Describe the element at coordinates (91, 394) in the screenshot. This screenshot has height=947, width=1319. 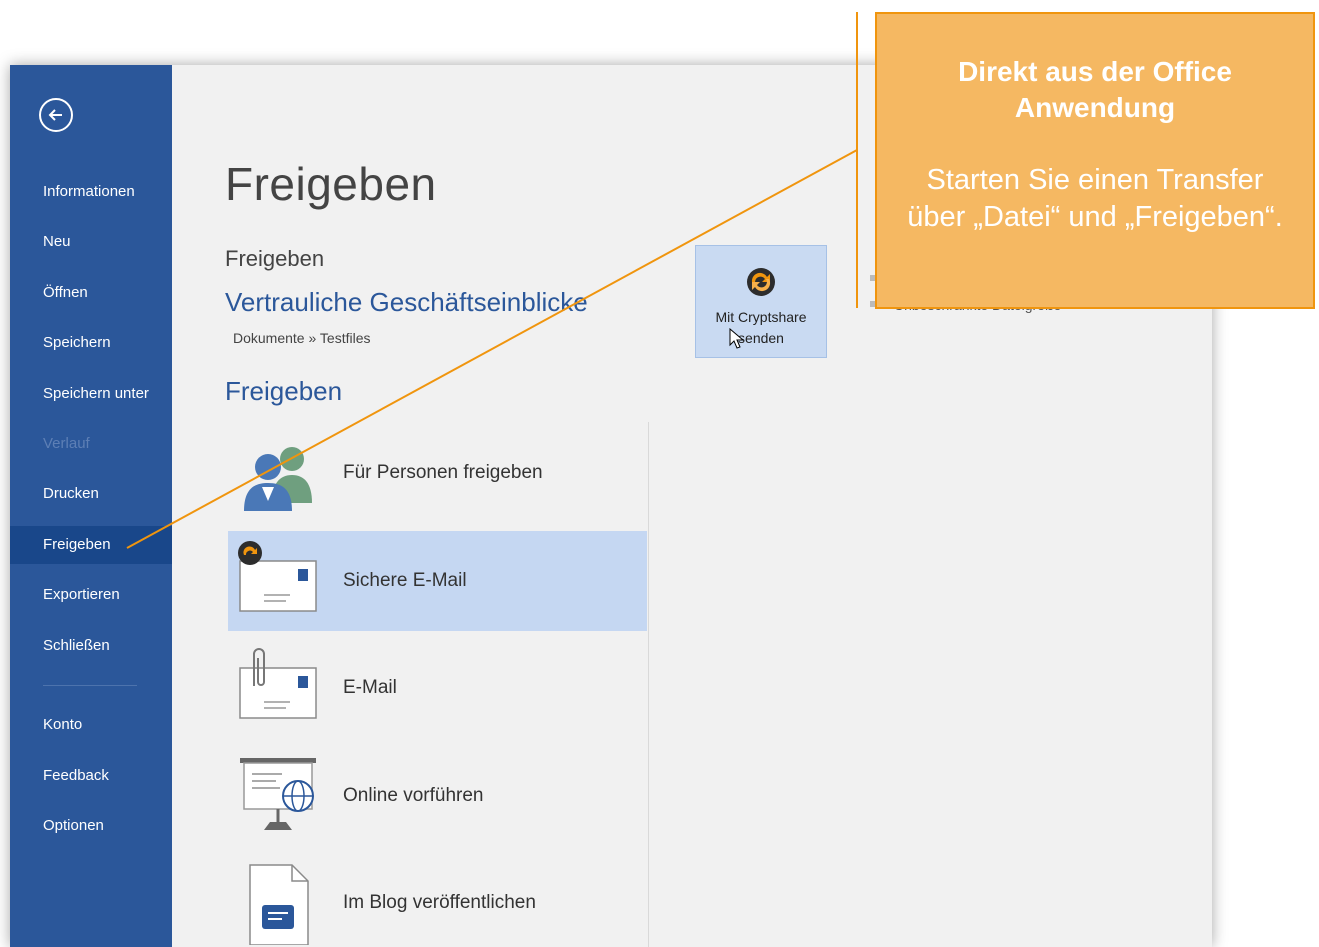
I see `sidebar-item-speichern-unter: Speichern unter` at that location.